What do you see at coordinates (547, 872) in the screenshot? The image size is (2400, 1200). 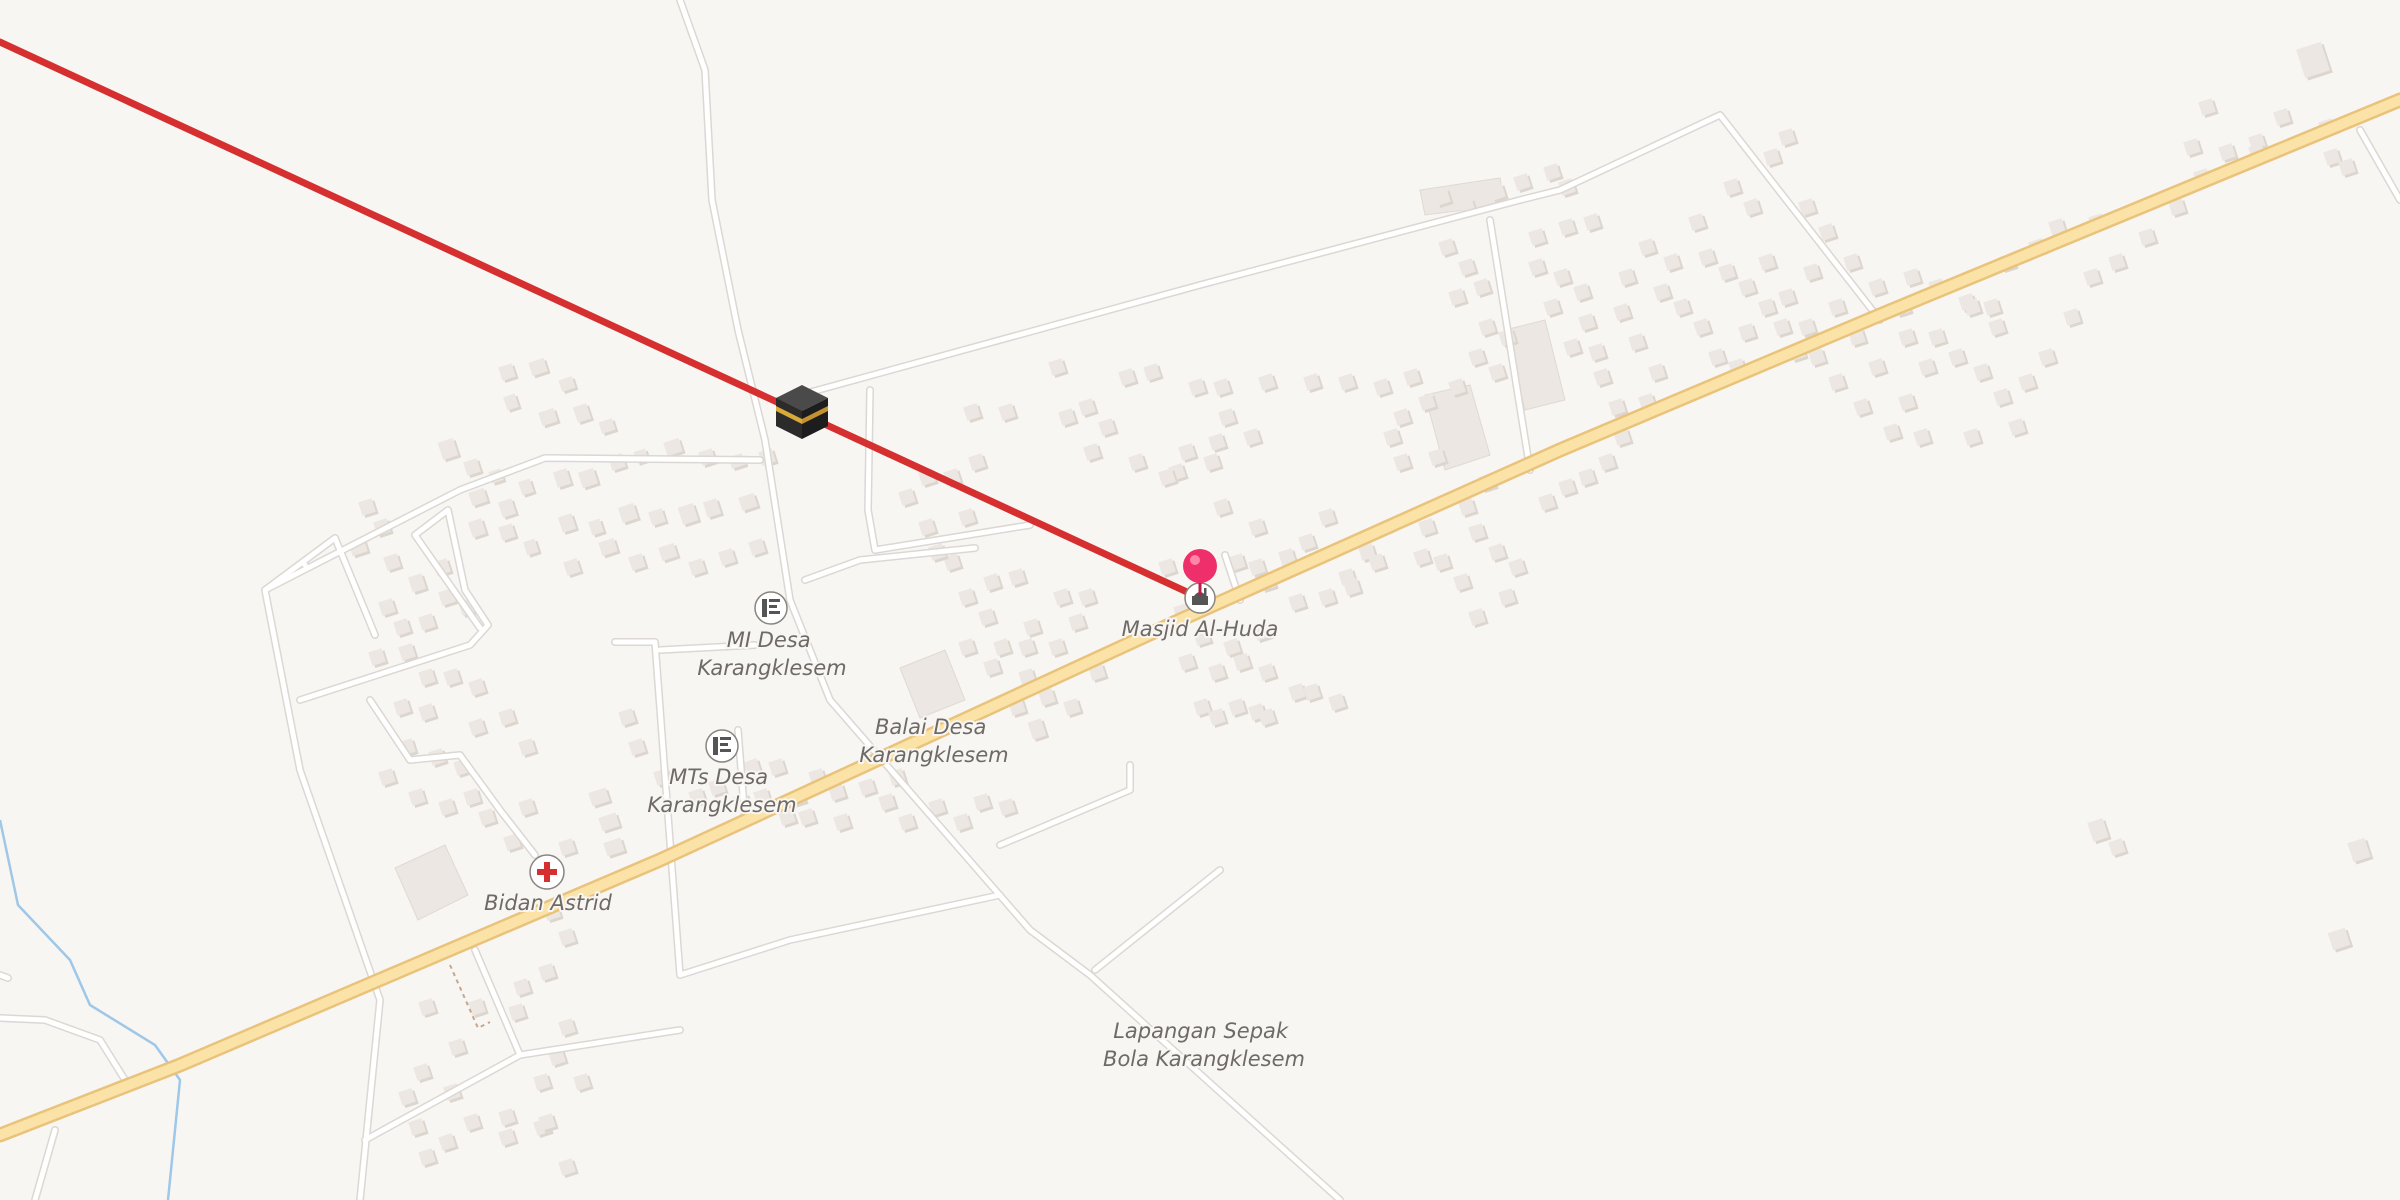 I see `medical-cross-icon` at bounding box center [547, 872].